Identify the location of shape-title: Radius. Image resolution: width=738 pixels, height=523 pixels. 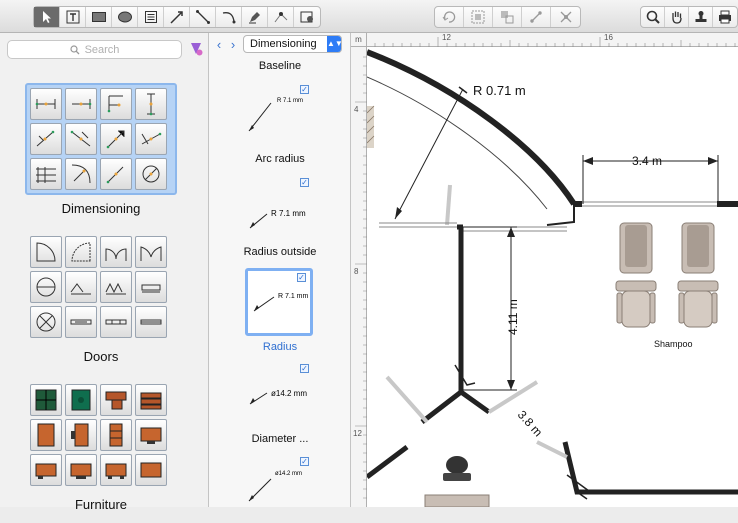
(280, 347).